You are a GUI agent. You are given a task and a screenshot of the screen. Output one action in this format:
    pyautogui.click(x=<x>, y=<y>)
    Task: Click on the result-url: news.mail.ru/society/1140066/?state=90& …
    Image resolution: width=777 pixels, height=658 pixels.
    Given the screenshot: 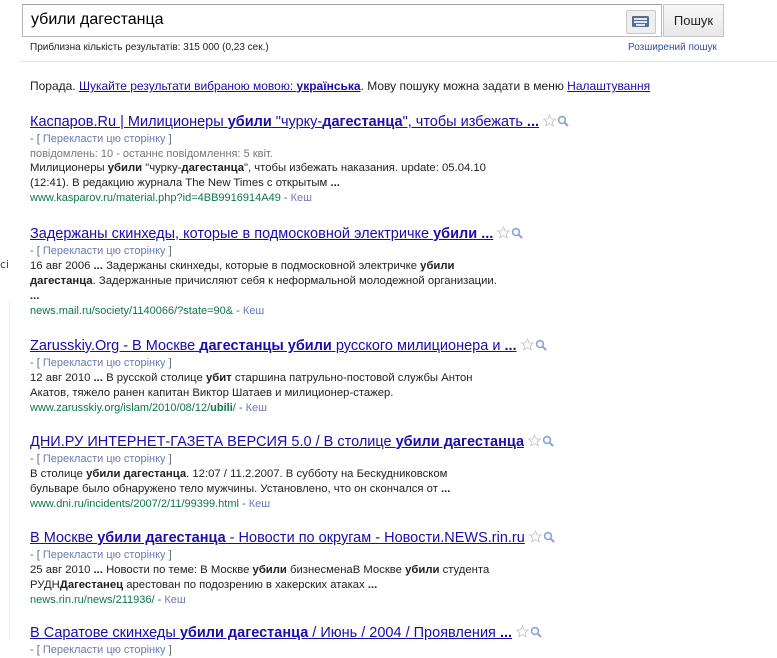 What is the action you would take?
    pyautogui.click(x=380, y=311)
    